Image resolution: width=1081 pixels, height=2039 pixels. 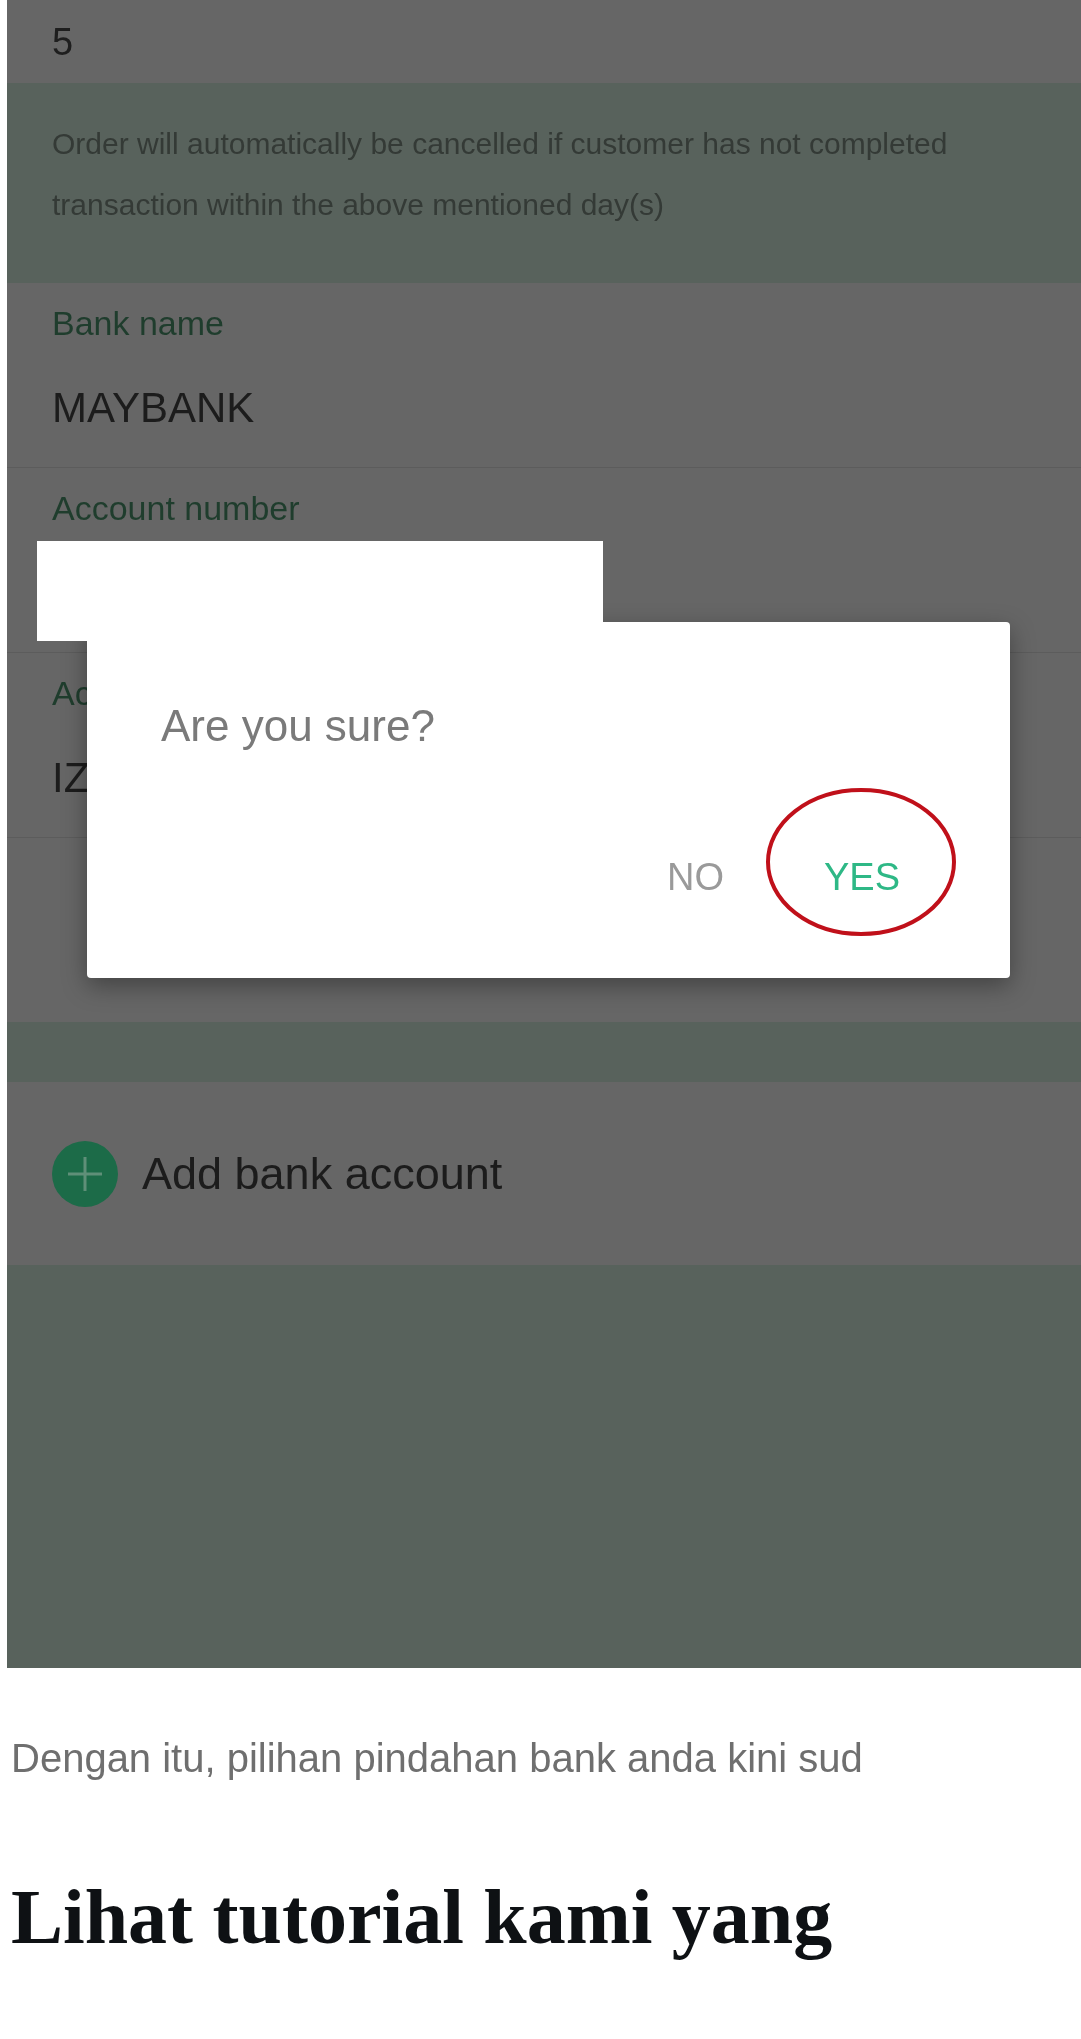 I want to click on article-paragraph: Dengan itu, pilihan pindahan bank anda kini sud, so click(x=437, y=1758).